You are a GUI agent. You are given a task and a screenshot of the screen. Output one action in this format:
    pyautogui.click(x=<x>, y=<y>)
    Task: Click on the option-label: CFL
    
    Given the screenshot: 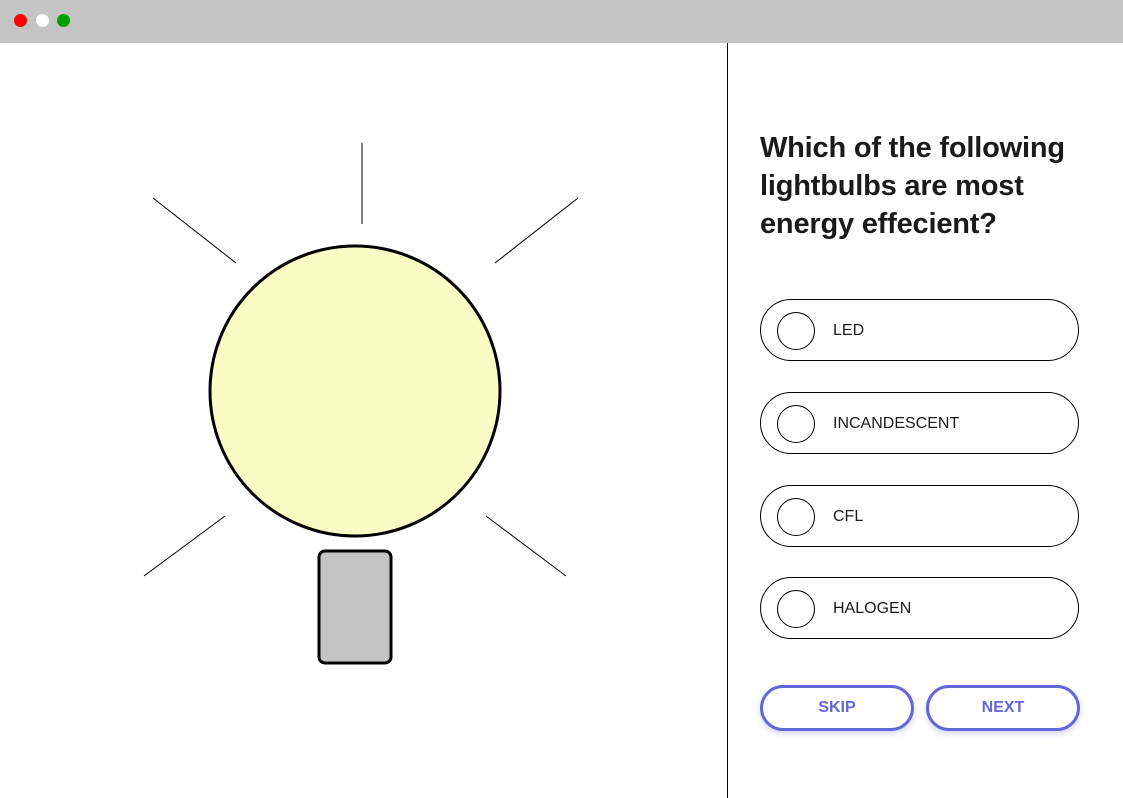 What is the action you would take?
    pyautogui.click(x=848, y=516)
    